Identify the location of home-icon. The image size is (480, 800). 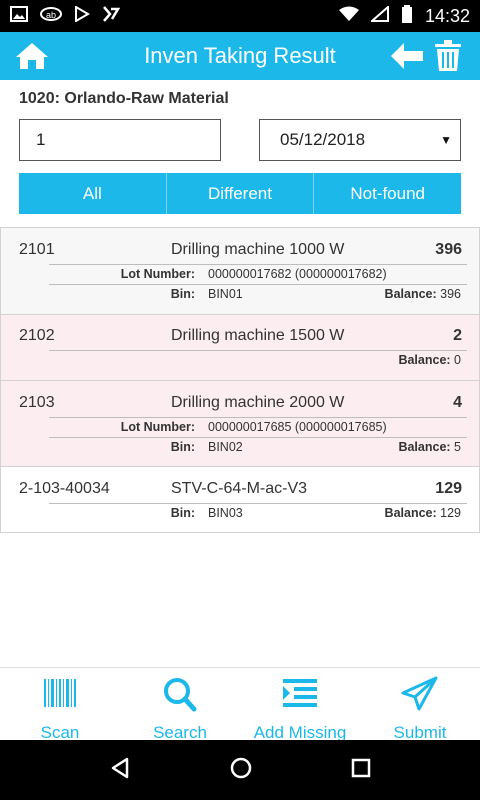
(32, 56).